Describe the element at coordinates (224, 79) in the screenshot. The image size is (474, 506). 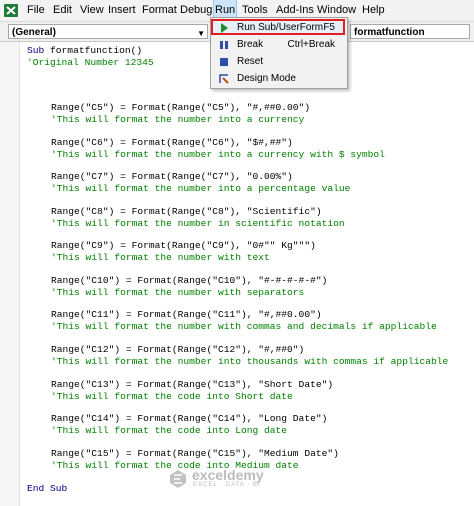
I see `design-mode-icon` at that location.